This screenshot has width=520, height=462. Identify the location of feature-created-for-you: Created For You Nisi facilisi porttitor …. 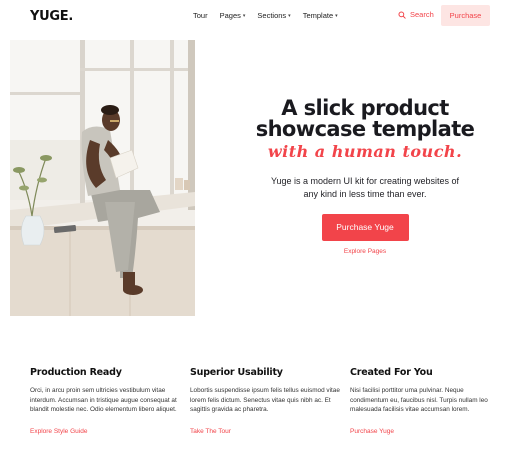
(425, 401).